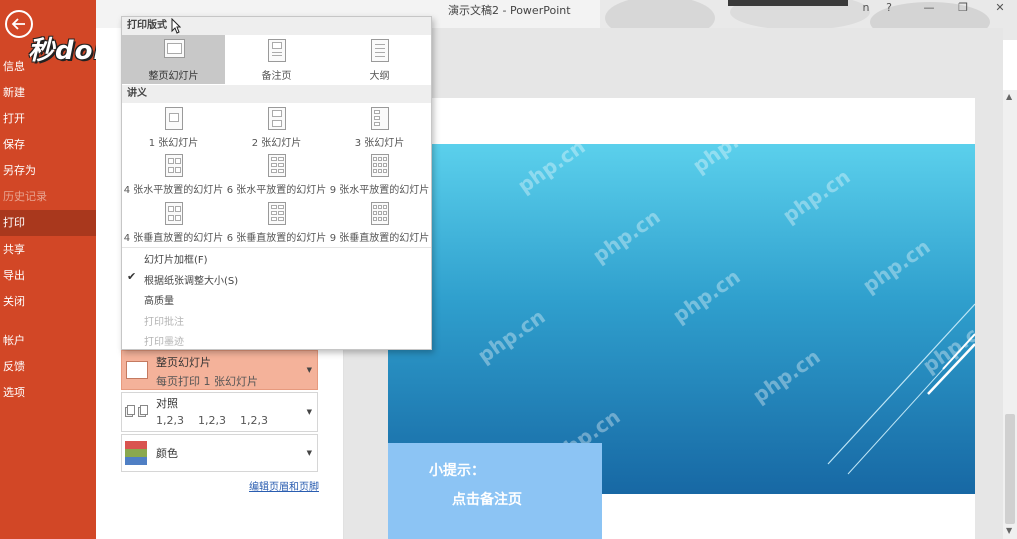 This screenshot has height=539, width=1017. What do you see at coordinates (276, 94) in the screenshot?
I see `handouts-header: 讲义` at bounding box center [276, 94].